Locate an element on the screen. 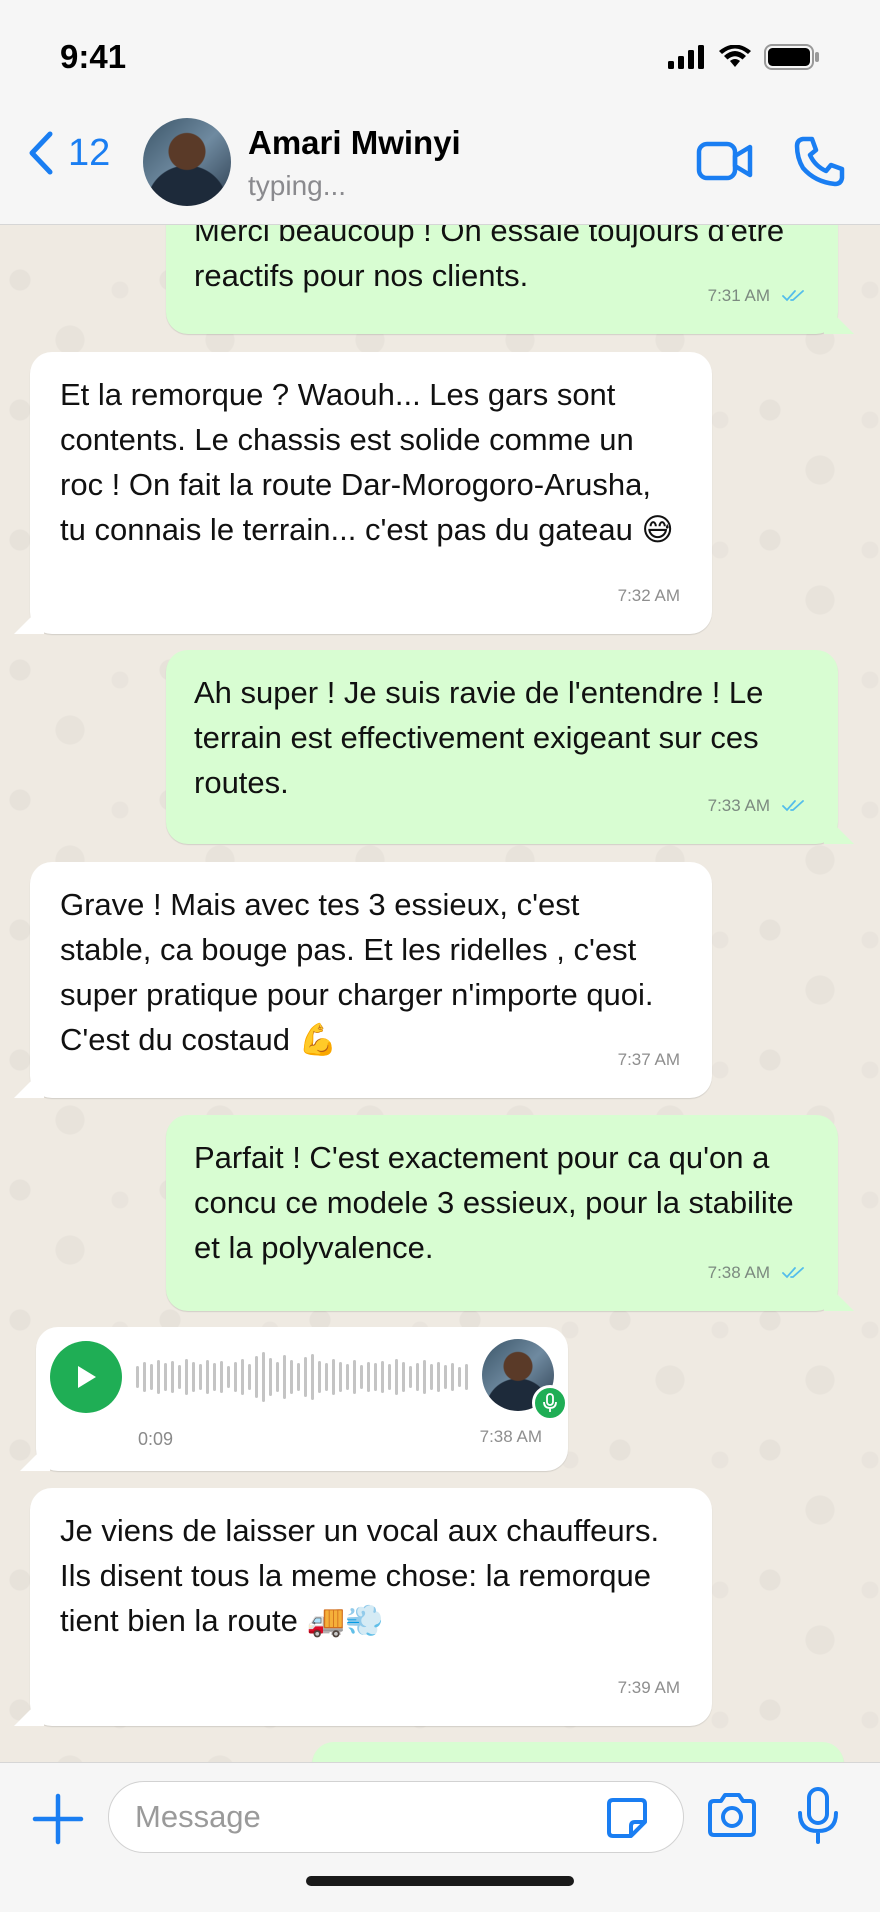 This screenshot has height=1912, width=880. phone-icon is located at coordinates (819, 161).